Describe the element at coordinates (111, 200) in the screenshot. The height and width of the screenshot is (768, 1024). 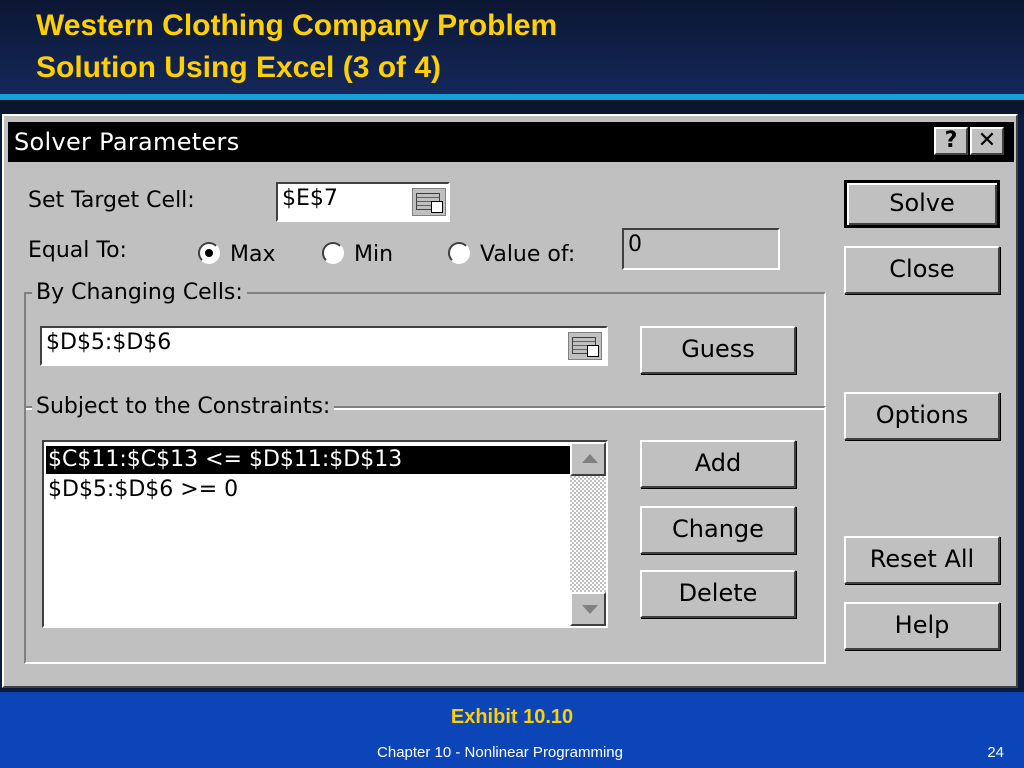
I see `set-target-cell-label: Set Target Cell:` at that location.